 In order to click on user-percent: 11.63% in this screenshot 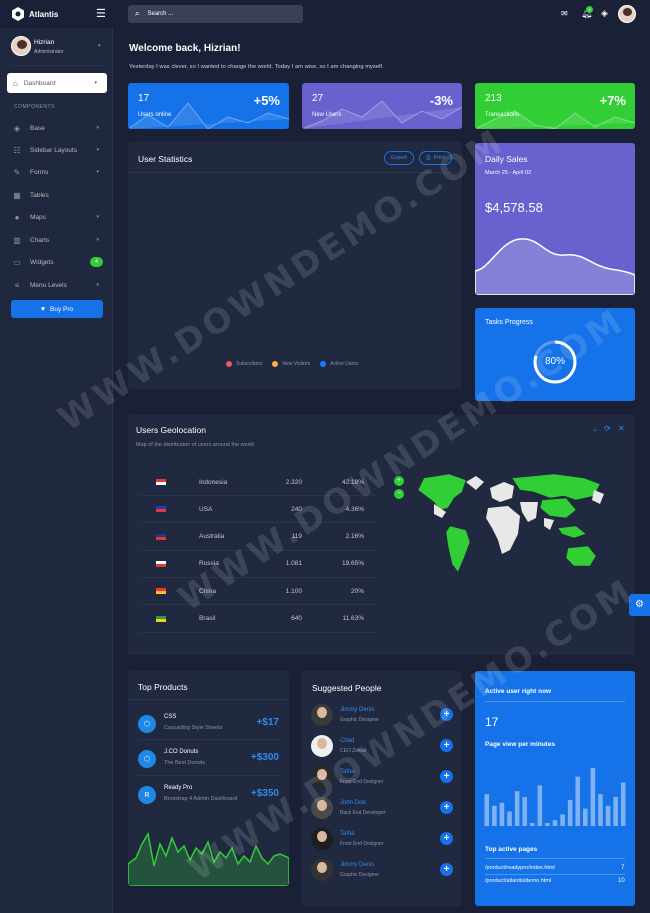, I will do `click(353, 618)`.